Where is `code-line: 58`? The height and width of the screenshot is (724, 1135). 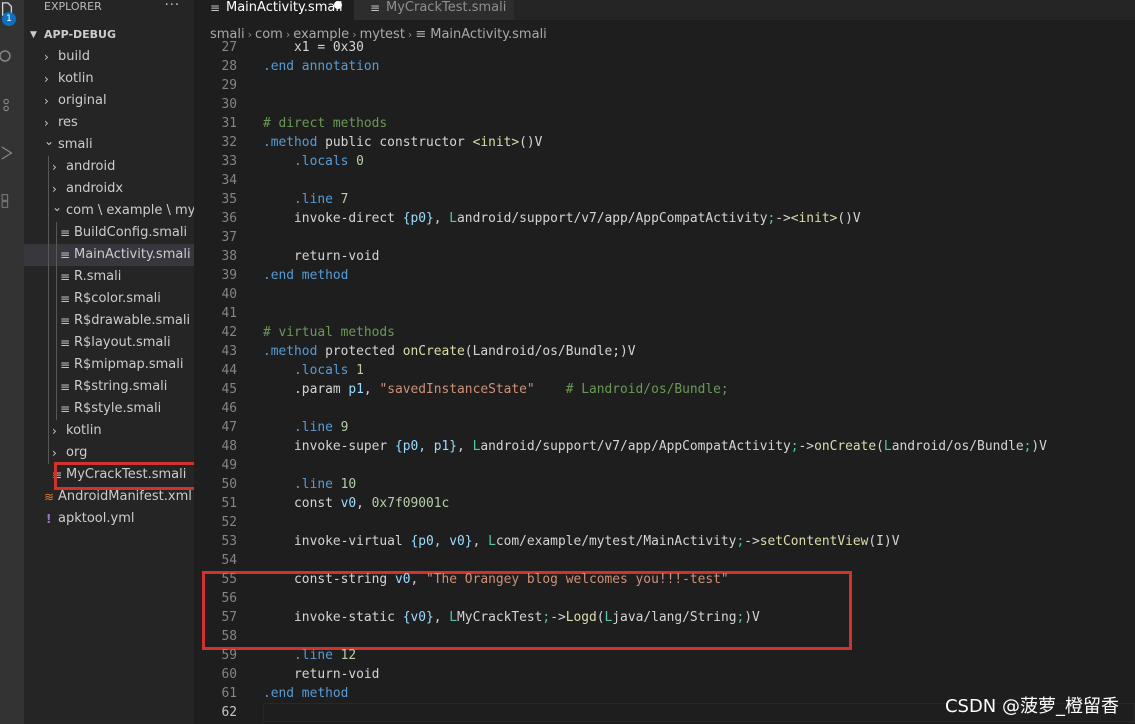 code-line: 58 is located at coordinates (664, 636).